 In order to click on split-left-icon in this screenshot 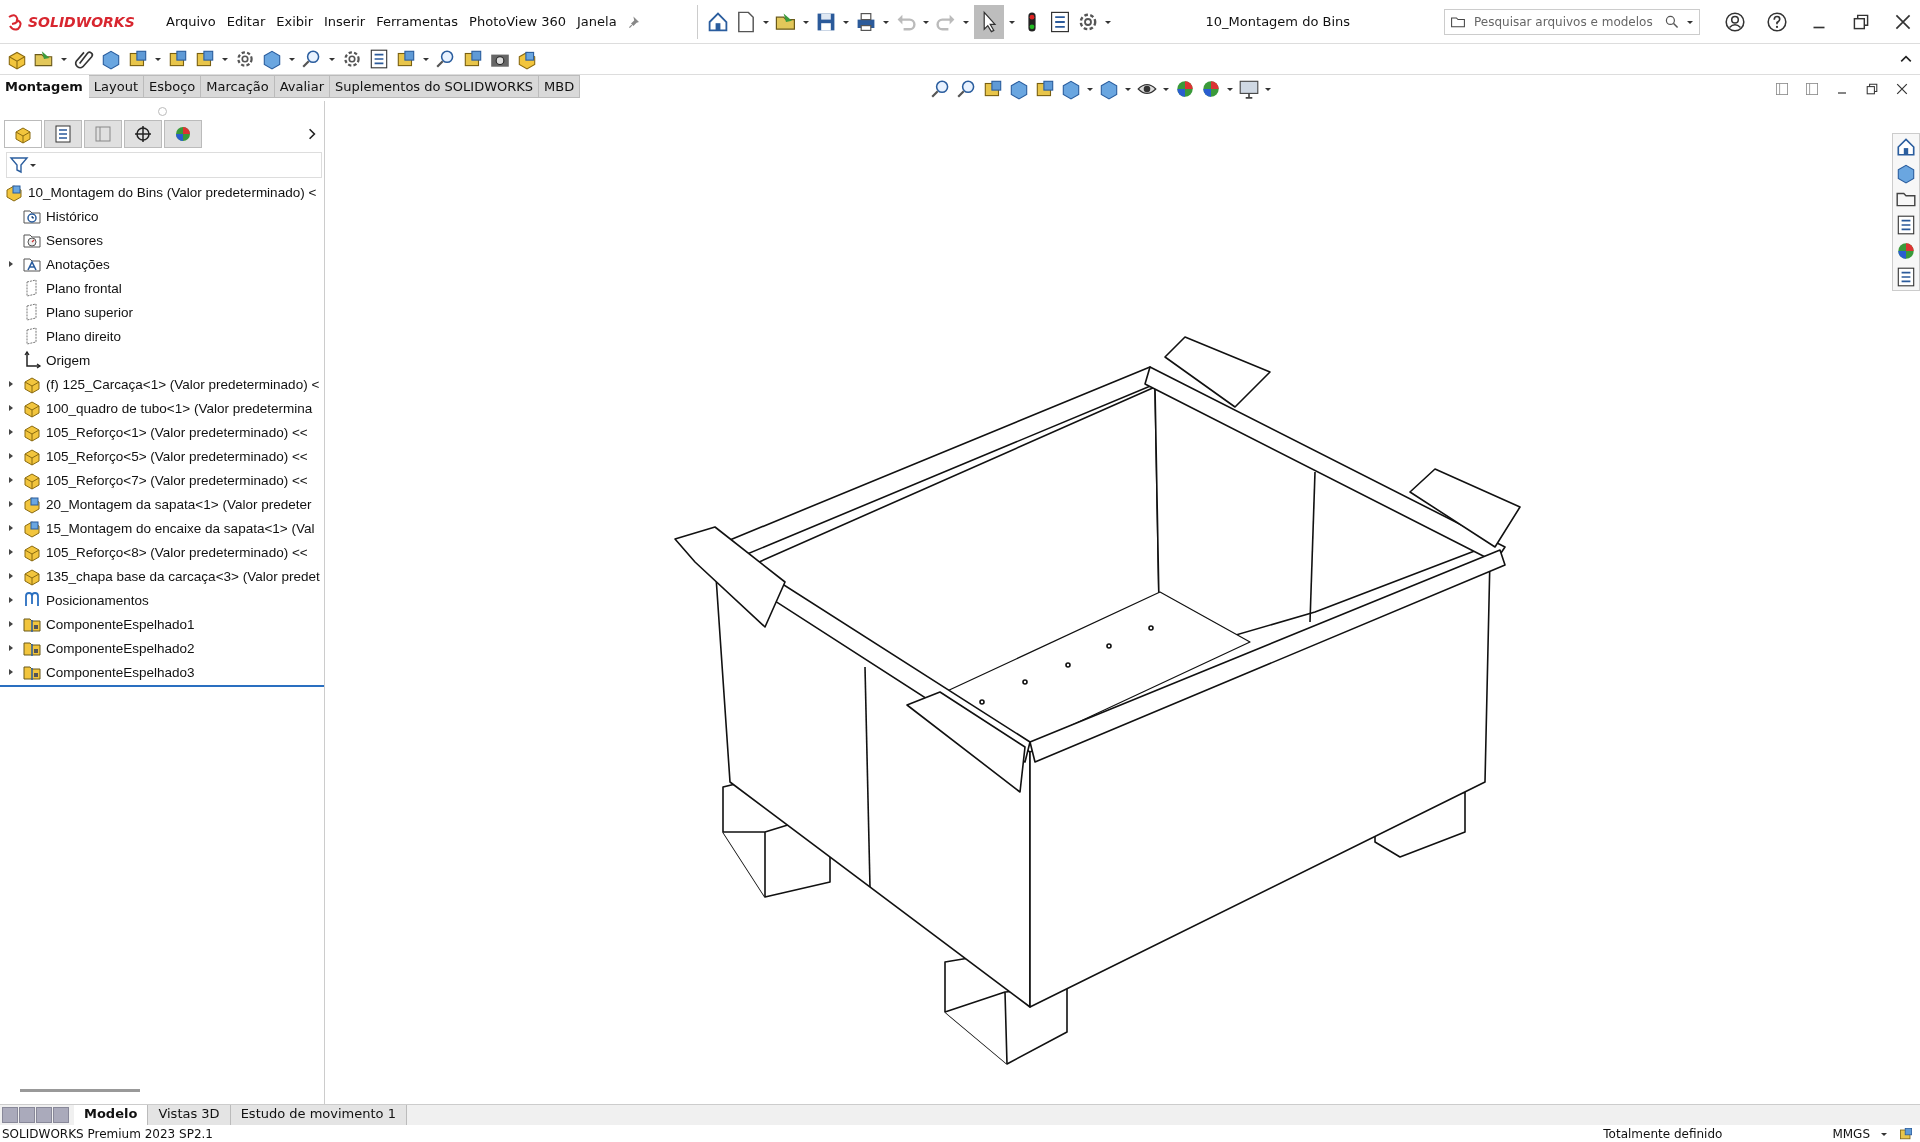, I will do `click(1782, 89)`.